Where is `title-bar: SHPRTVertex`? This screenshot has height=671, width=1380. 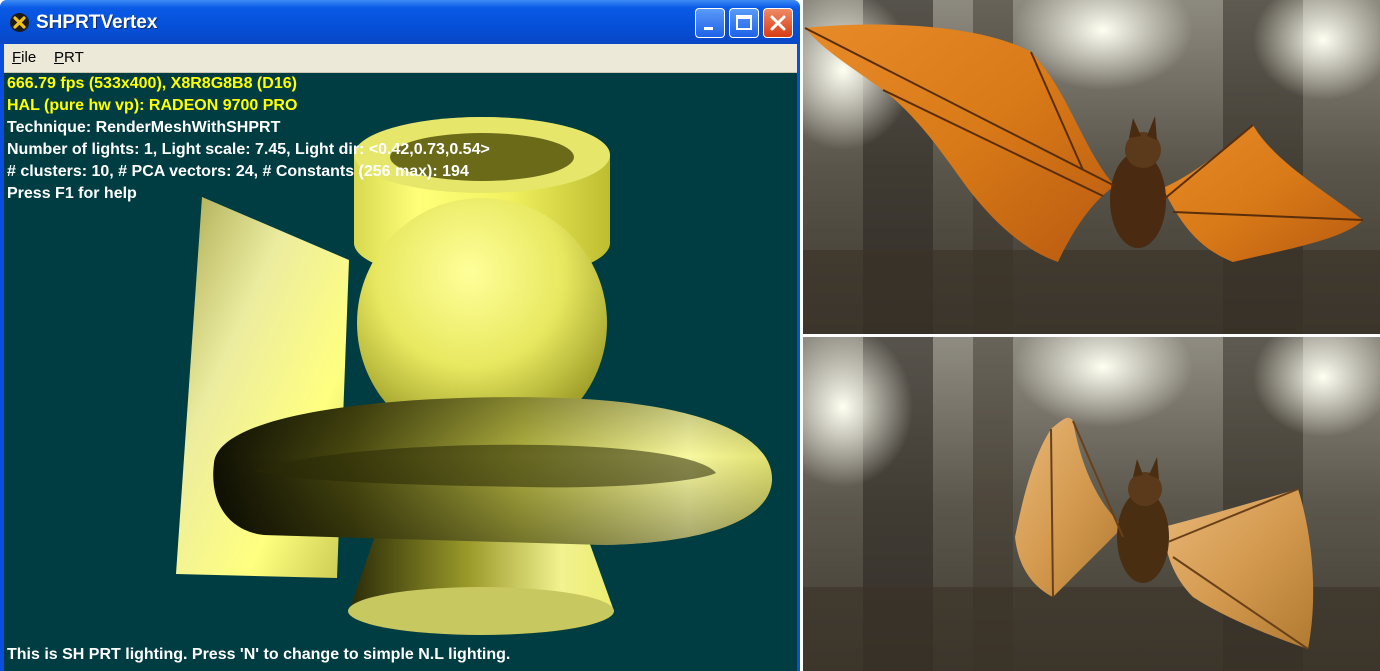
title-bar: SHPRTVertex is located at coordinates (400, 22).